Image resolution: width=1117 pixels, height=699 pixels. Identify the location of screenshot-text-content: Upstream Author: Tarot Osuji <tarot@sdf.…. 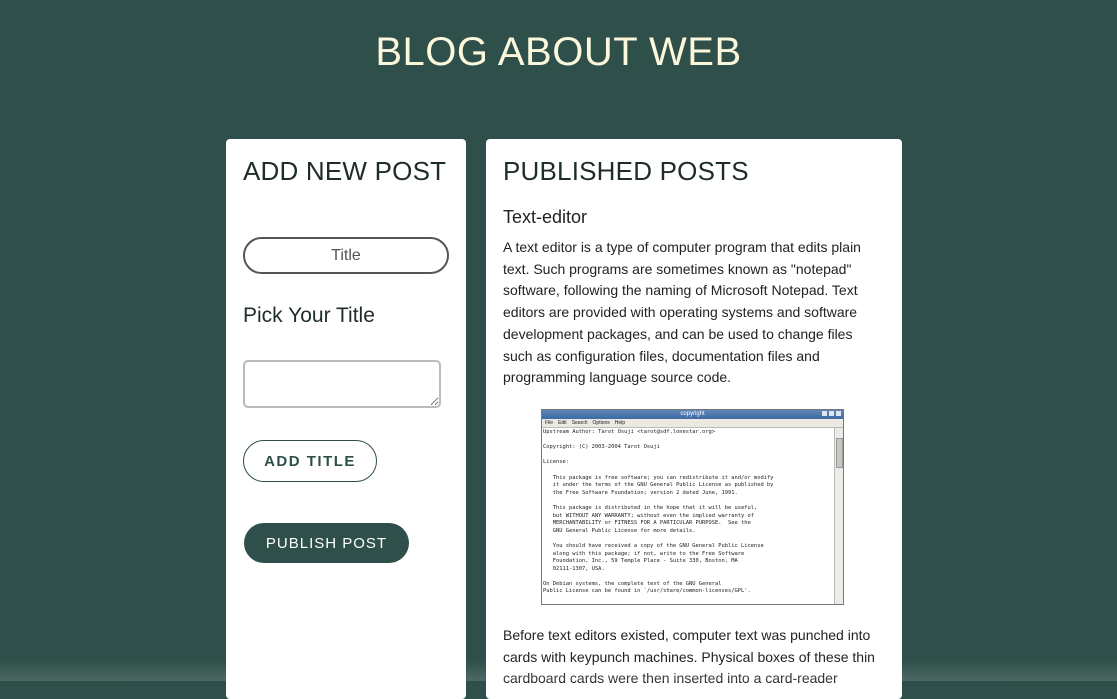
(688, 517).